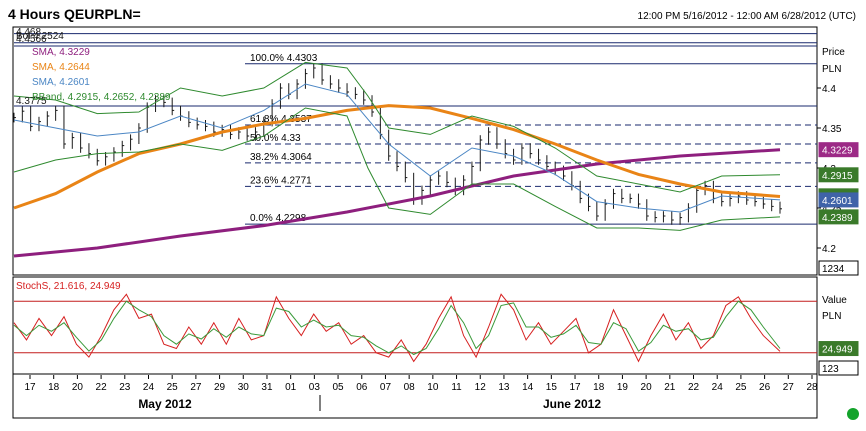  Describe the element at coordinates (415, 396) in the screenshot. I see `xaxis-frame` at that location.